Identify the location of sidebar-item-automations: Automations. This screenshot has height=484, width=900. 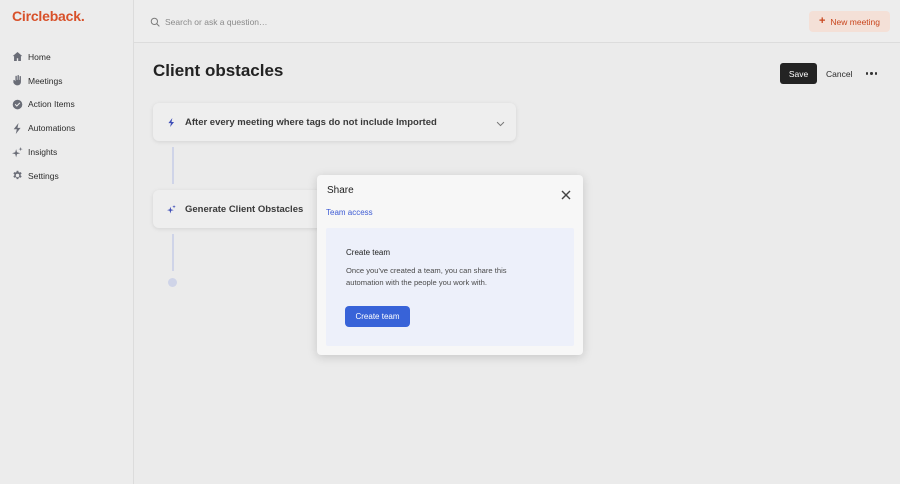
(67, 128).